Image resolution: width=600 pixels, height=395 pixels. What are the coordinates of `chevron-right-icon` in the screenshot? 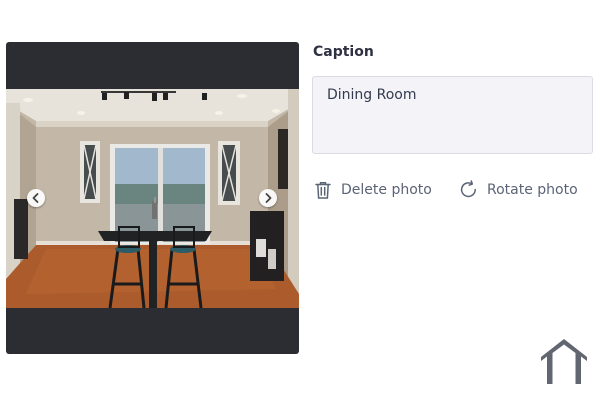 It's located at (268, 198).